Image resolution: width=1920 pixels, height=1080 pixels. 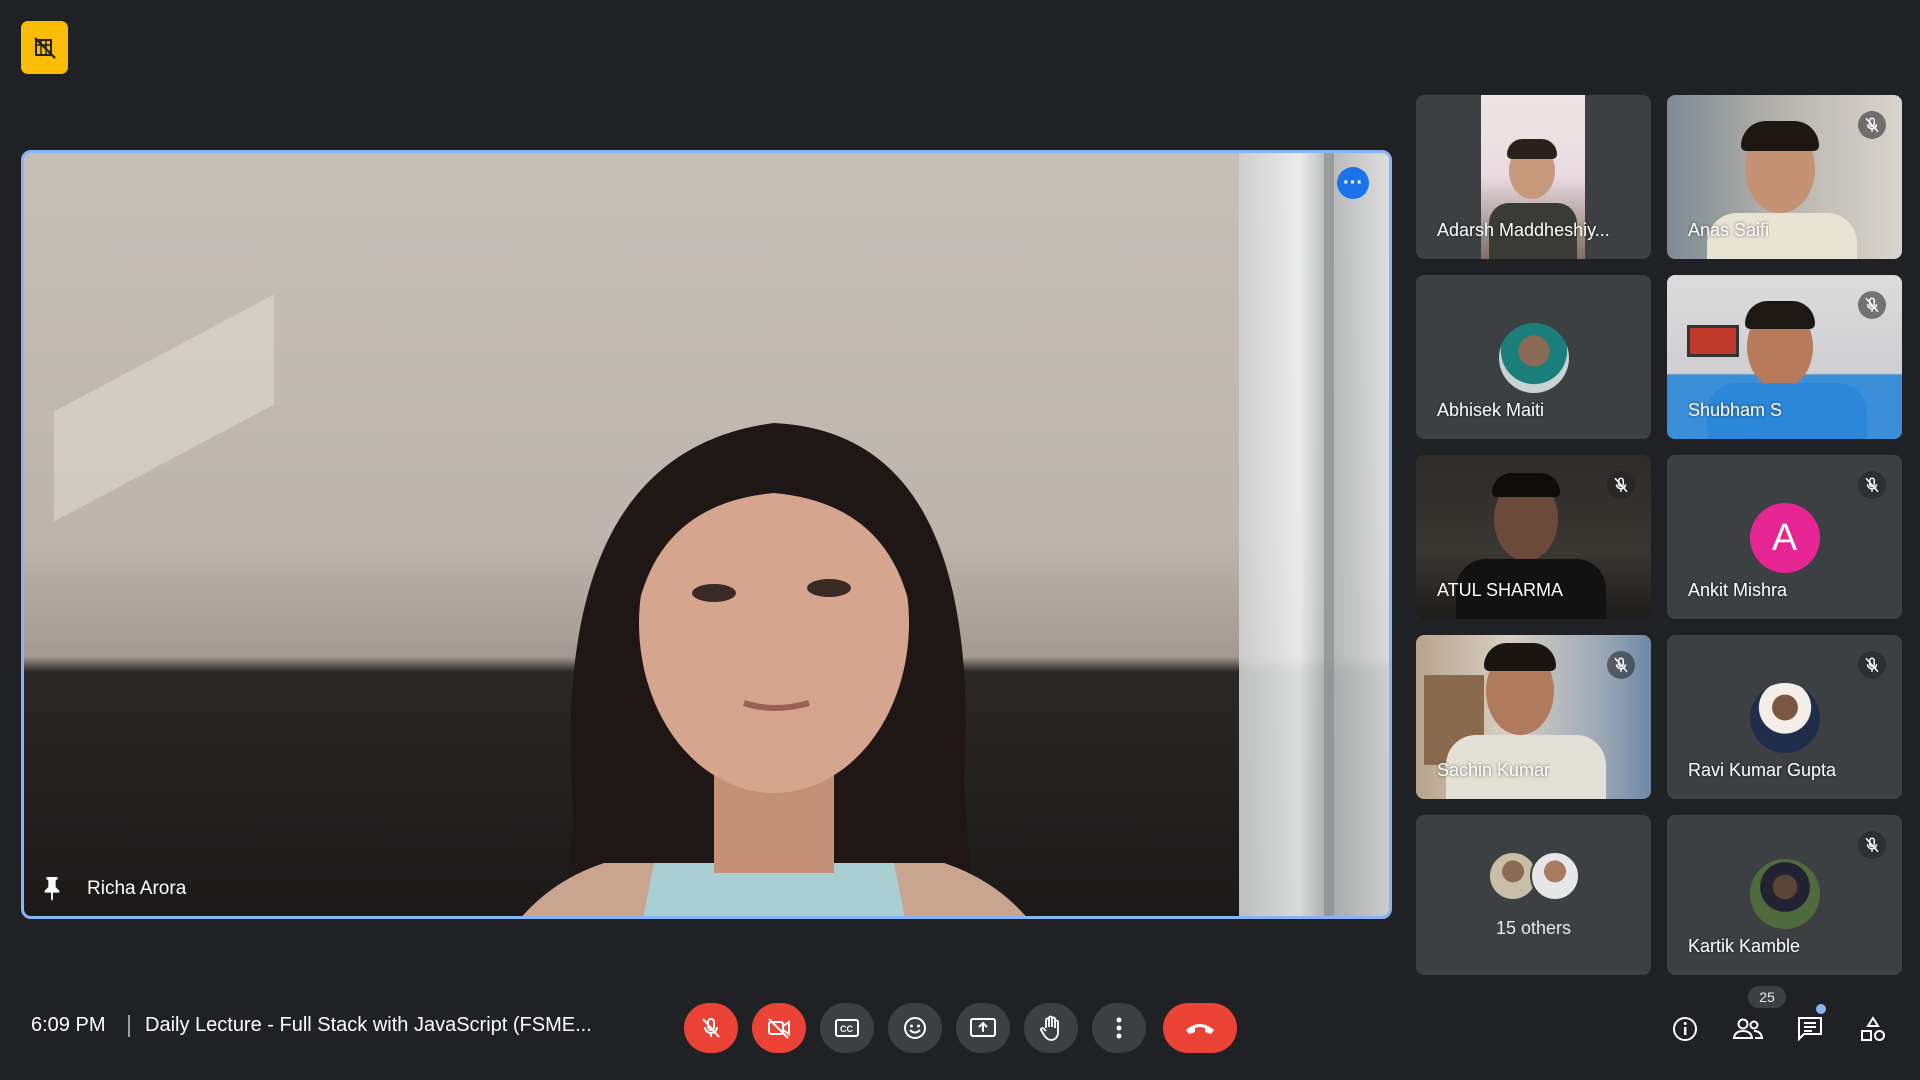 I want to click on chat-icon, so click(x=1810, y=1029).